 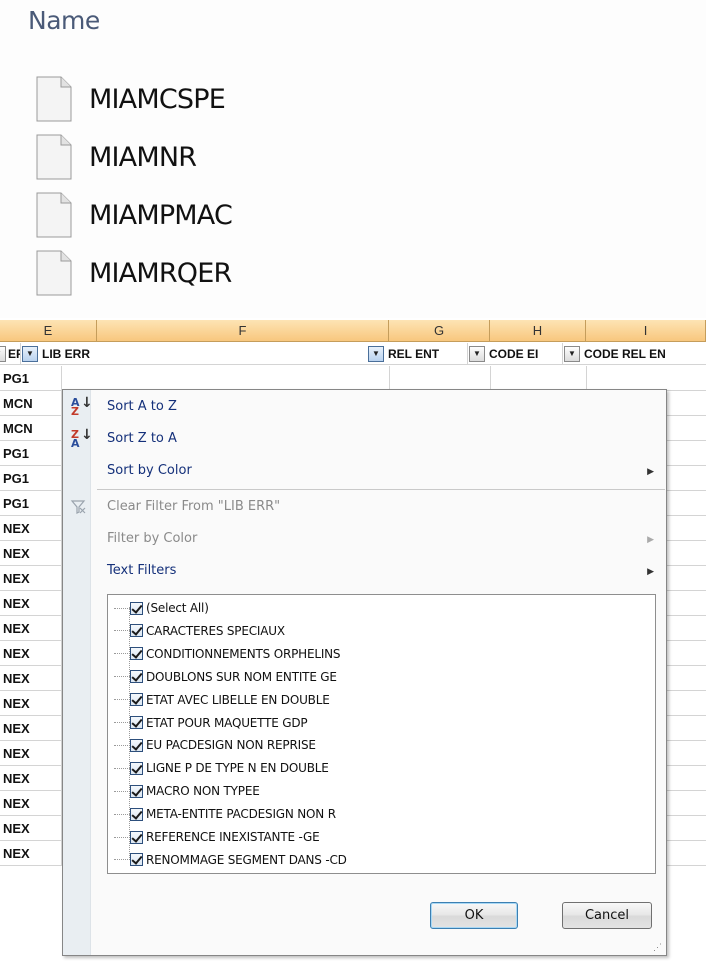 I want to click on menu-filter-by-color: Filter by Color ▶, so click(x=364, y=539).